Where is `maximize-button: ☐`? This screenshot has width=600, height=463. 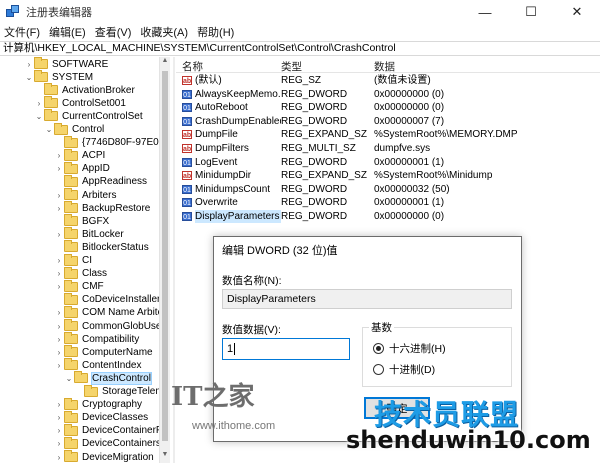
maximize-button: ☐ is located at coordinates (531, 12).